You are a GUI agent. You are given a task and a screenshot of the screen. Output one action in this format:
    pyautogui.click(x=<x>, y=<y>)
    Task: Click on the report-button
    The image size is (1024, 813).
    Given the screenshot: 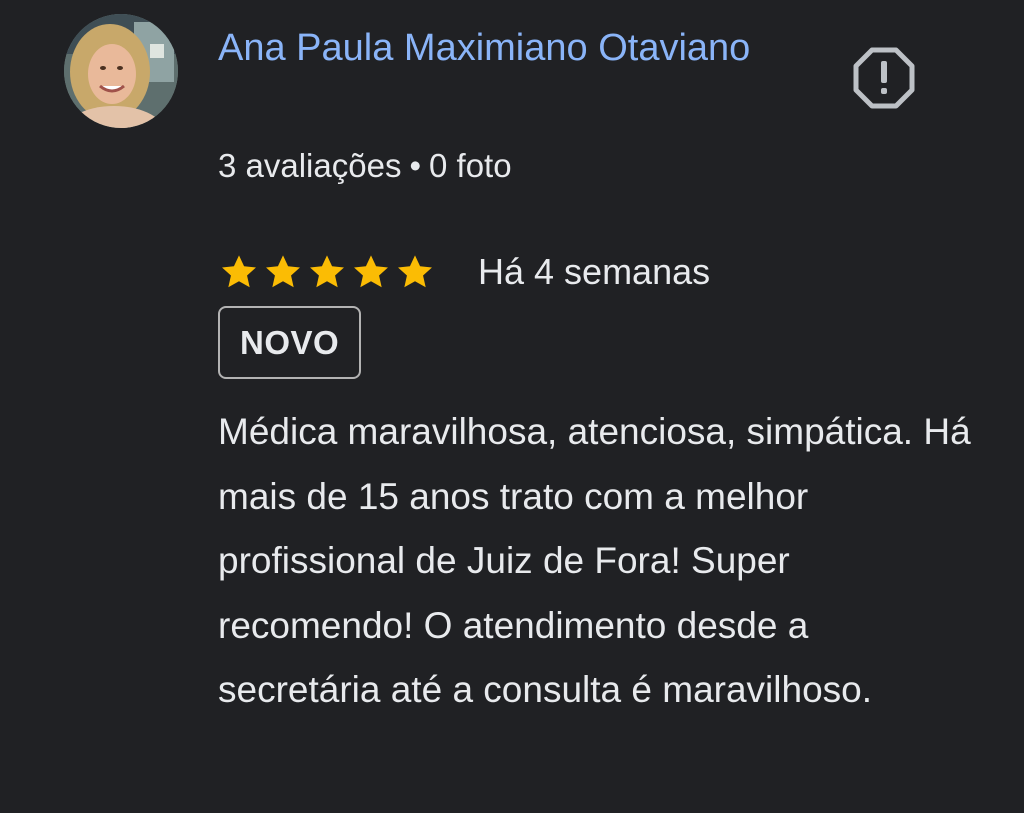 What is the action you would take?
    pyautogui.click(x=884, y=78)
    